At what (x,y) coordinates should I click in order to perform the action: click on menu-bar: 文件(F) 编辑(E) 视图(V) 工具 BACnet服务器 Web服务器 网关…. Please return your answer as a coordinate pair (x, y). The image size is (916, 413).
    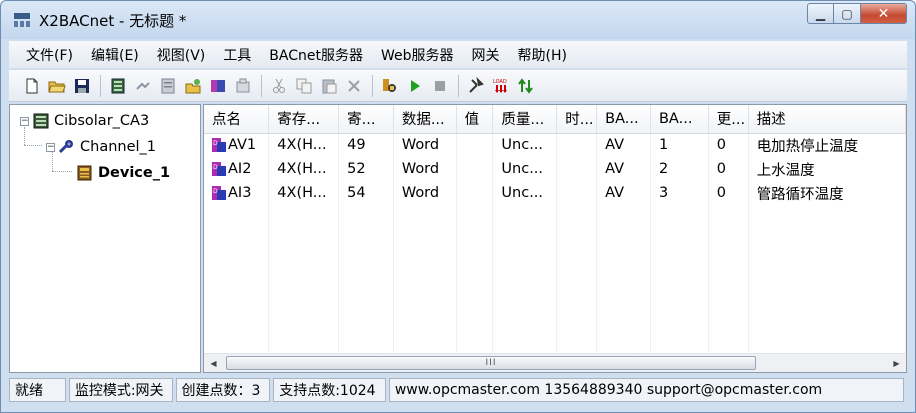
    Looking at the image, I should click on (458, 54).